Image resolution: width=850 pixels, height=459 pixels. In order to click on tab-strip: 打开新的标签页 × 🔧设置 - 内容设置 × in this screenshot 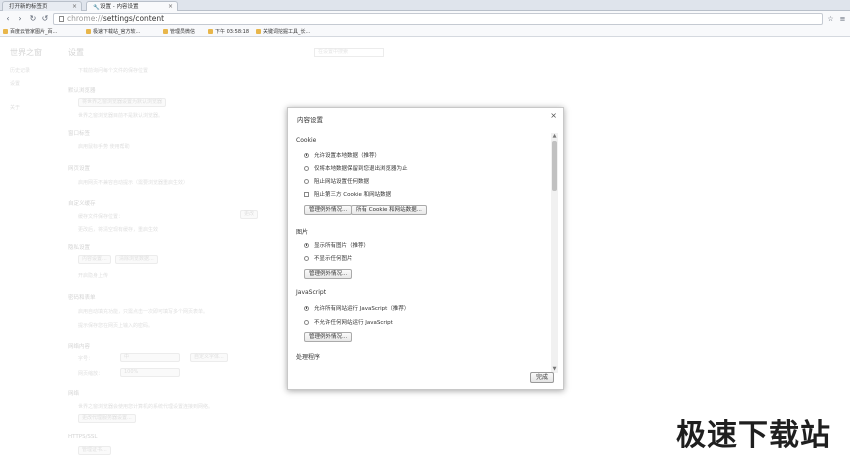, I will do `click(425, 5)`.